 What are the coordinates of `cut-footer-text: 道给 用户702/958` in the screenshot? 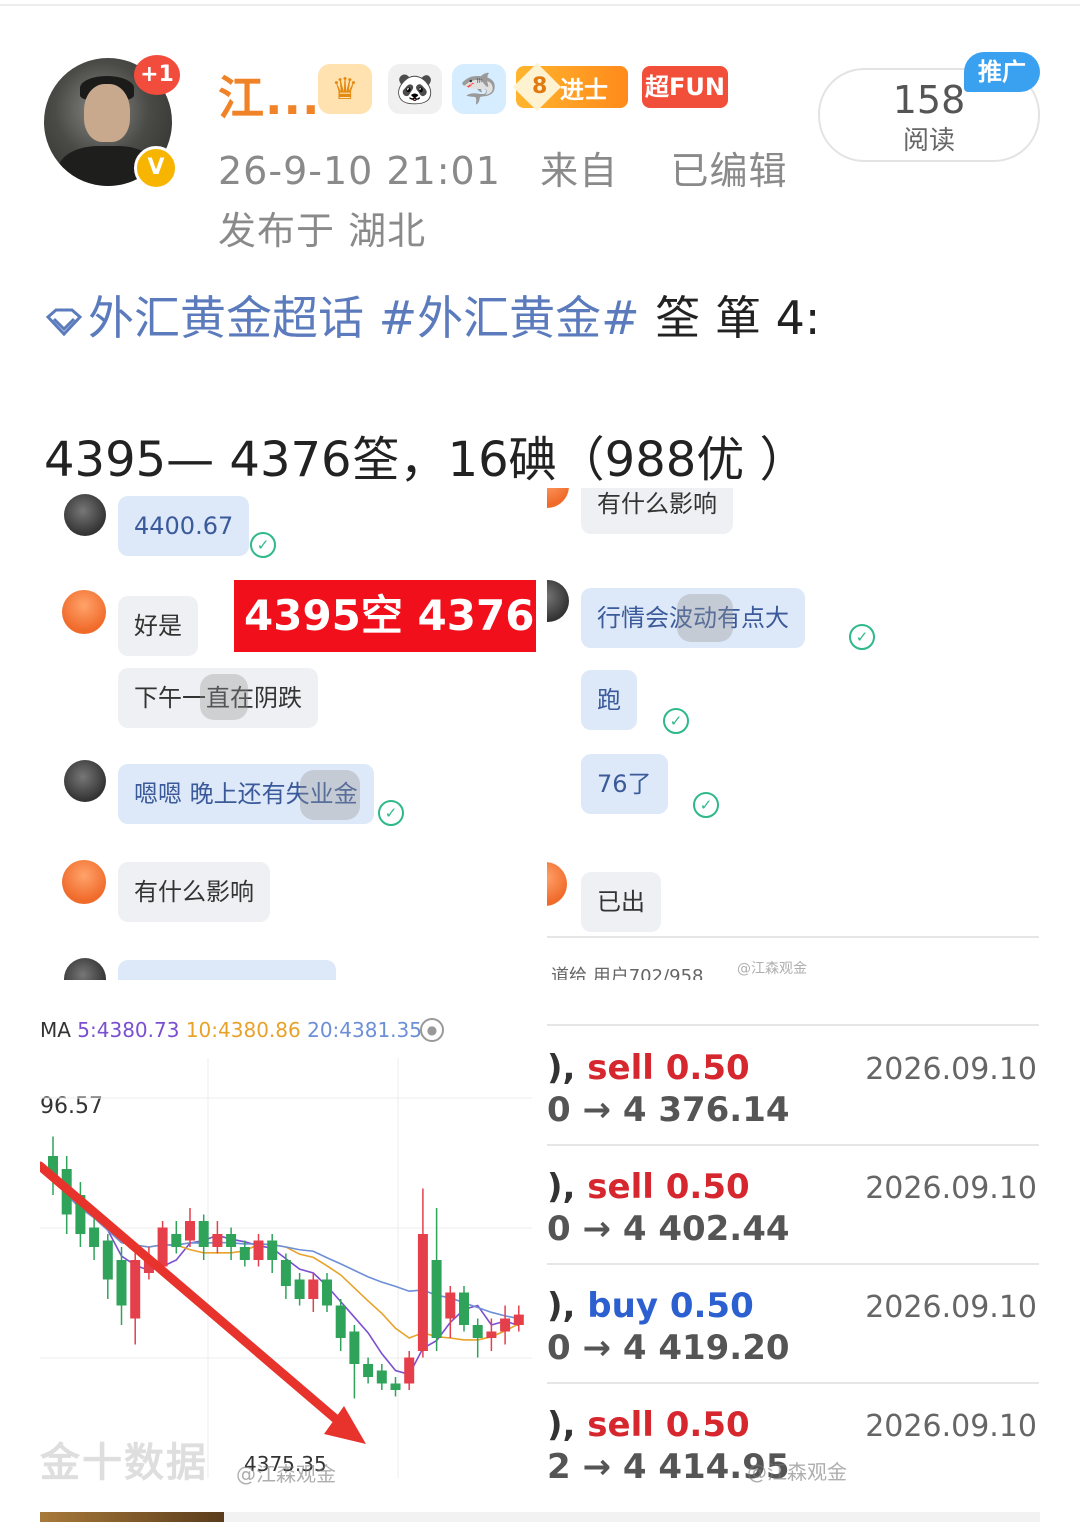 It's located at (627, 973).